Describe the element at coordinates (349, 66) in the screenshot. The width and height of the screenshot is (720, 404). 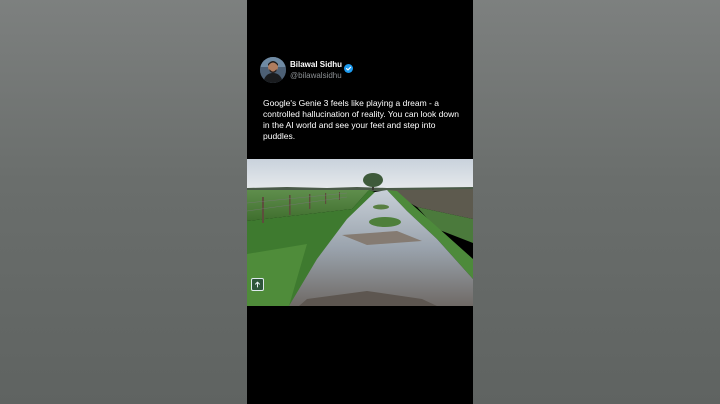
I see `verified-badge-icon` at that location.